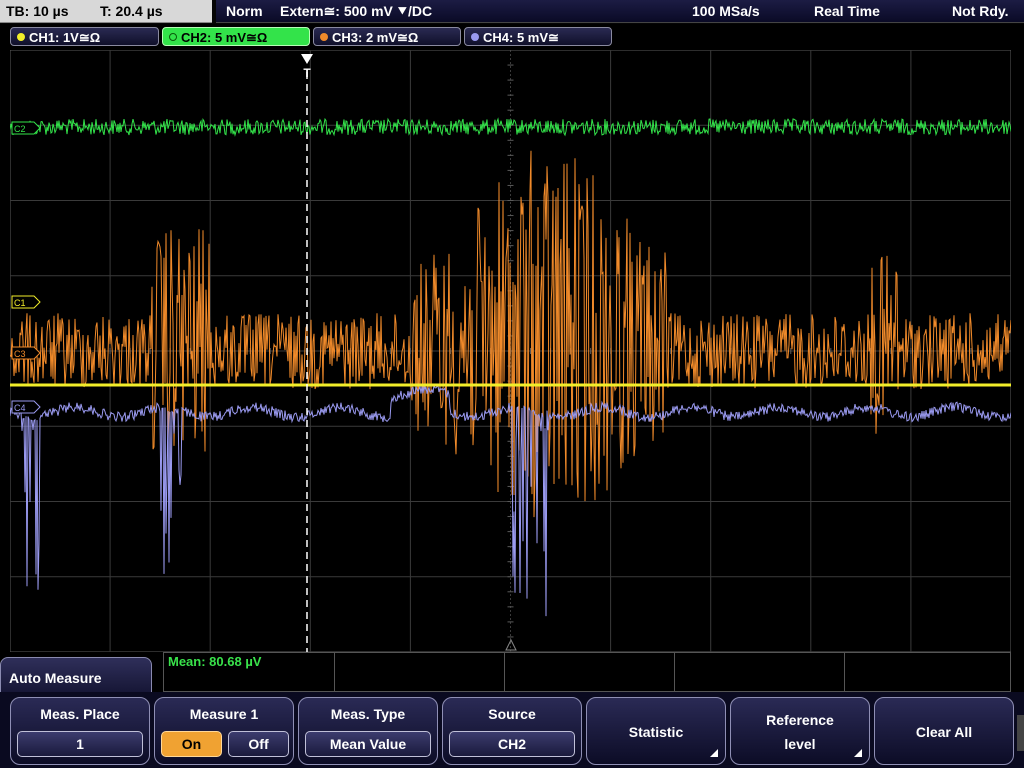 This screenshot has width=1024, height=768. I want to click on meas-type-softkey: Meas. Type Mean Value, so click(368, 731).